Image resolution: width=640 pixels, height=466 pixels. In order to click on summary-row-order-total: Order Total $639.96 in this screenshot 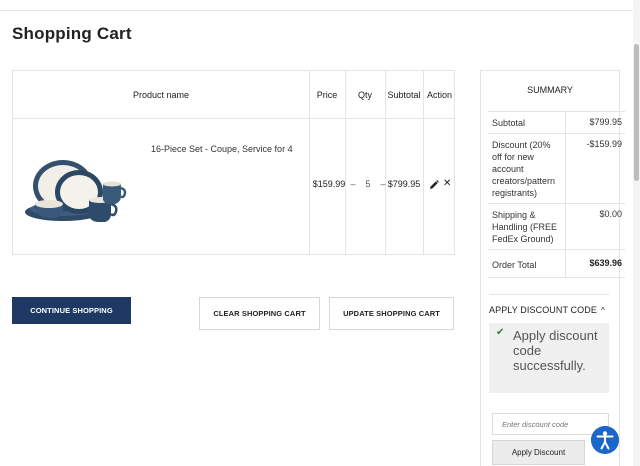, I will do `click(556, 264)`.